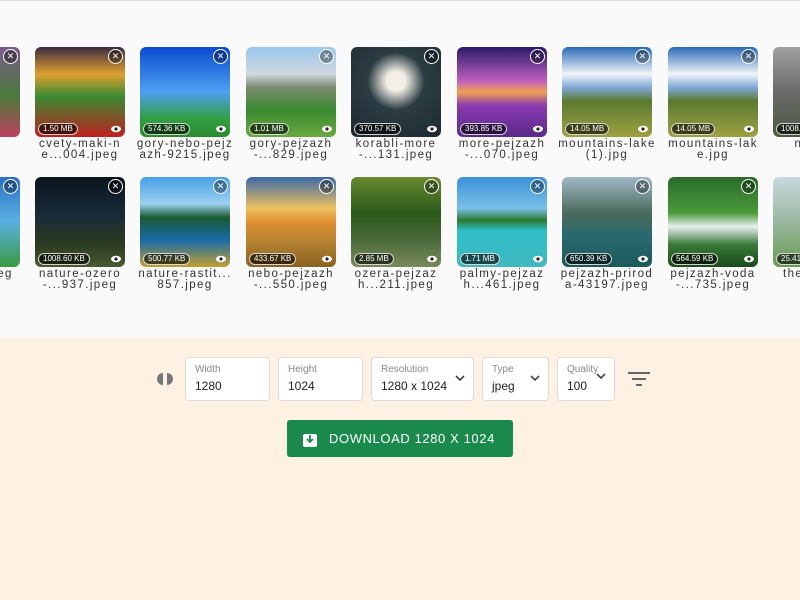 The height and width of the screenshot is (600, 800). What do you see at coordinates (291, 149) in the screenshot?
I see `image-filename: gory-pejzazh-...829.jpeg` at bounding box center [291, 149].